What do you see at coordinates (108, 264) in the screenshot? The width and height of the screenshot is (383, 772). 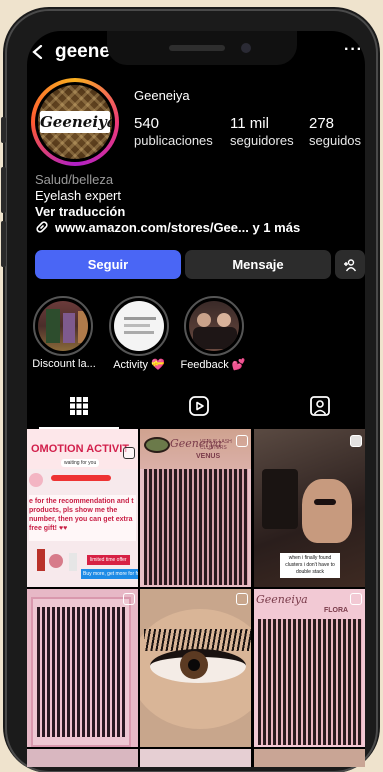 I see `follow-button: Seguir` at bounding box center [108, 264].